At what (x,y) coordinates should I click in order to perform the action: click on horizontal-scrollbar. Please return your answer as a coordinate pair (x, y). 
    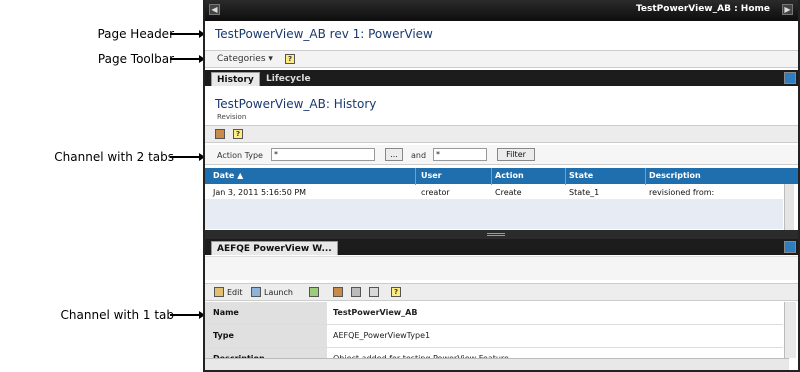
    Looking at the image, I should click on (497, 364).